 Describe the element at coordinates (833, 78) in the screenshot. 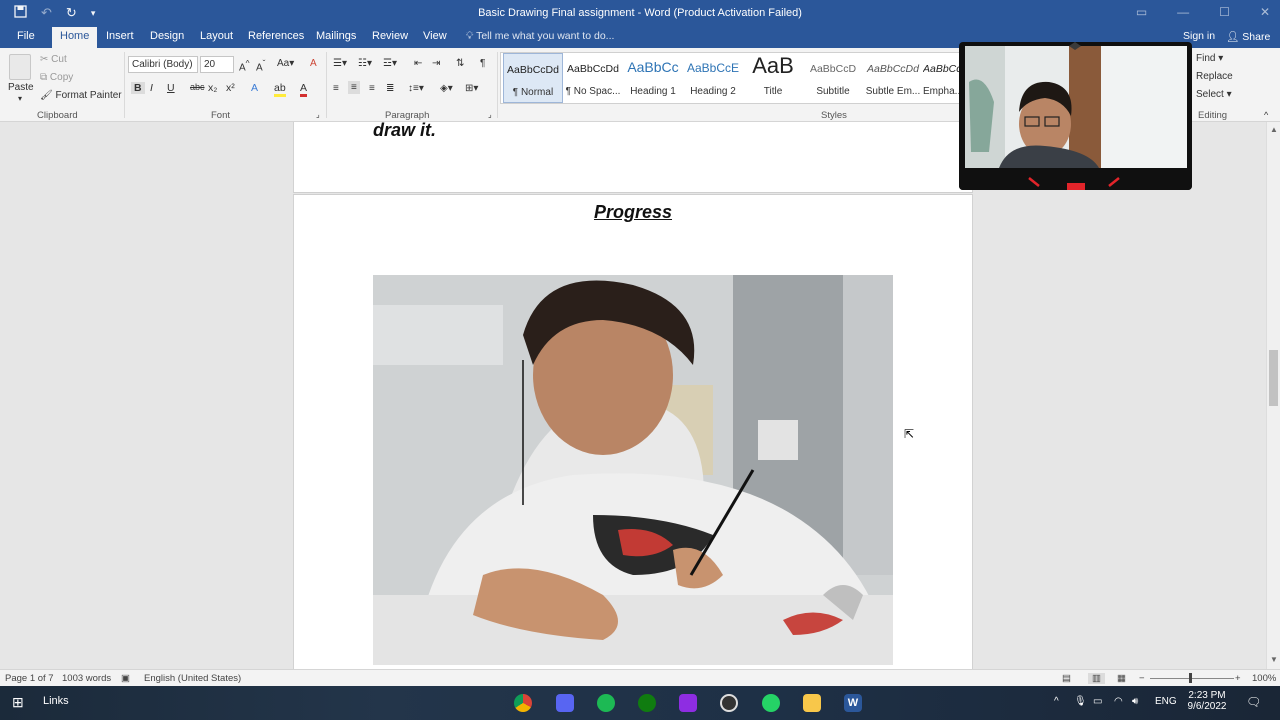

I see `style-subtitle: AaBbCcD Subtitle` at that location.